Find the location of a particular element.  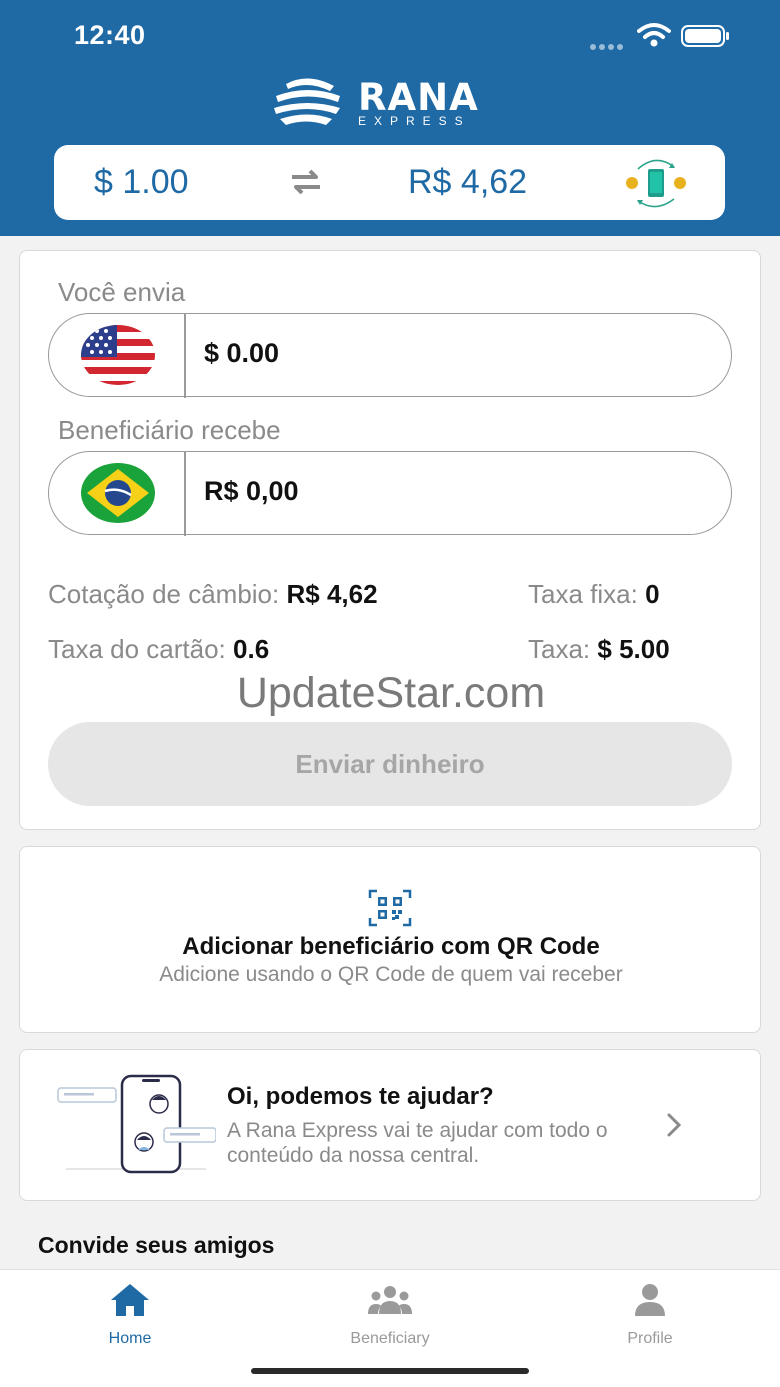

status-time: 12:40 is located at coordinates (110, 35).